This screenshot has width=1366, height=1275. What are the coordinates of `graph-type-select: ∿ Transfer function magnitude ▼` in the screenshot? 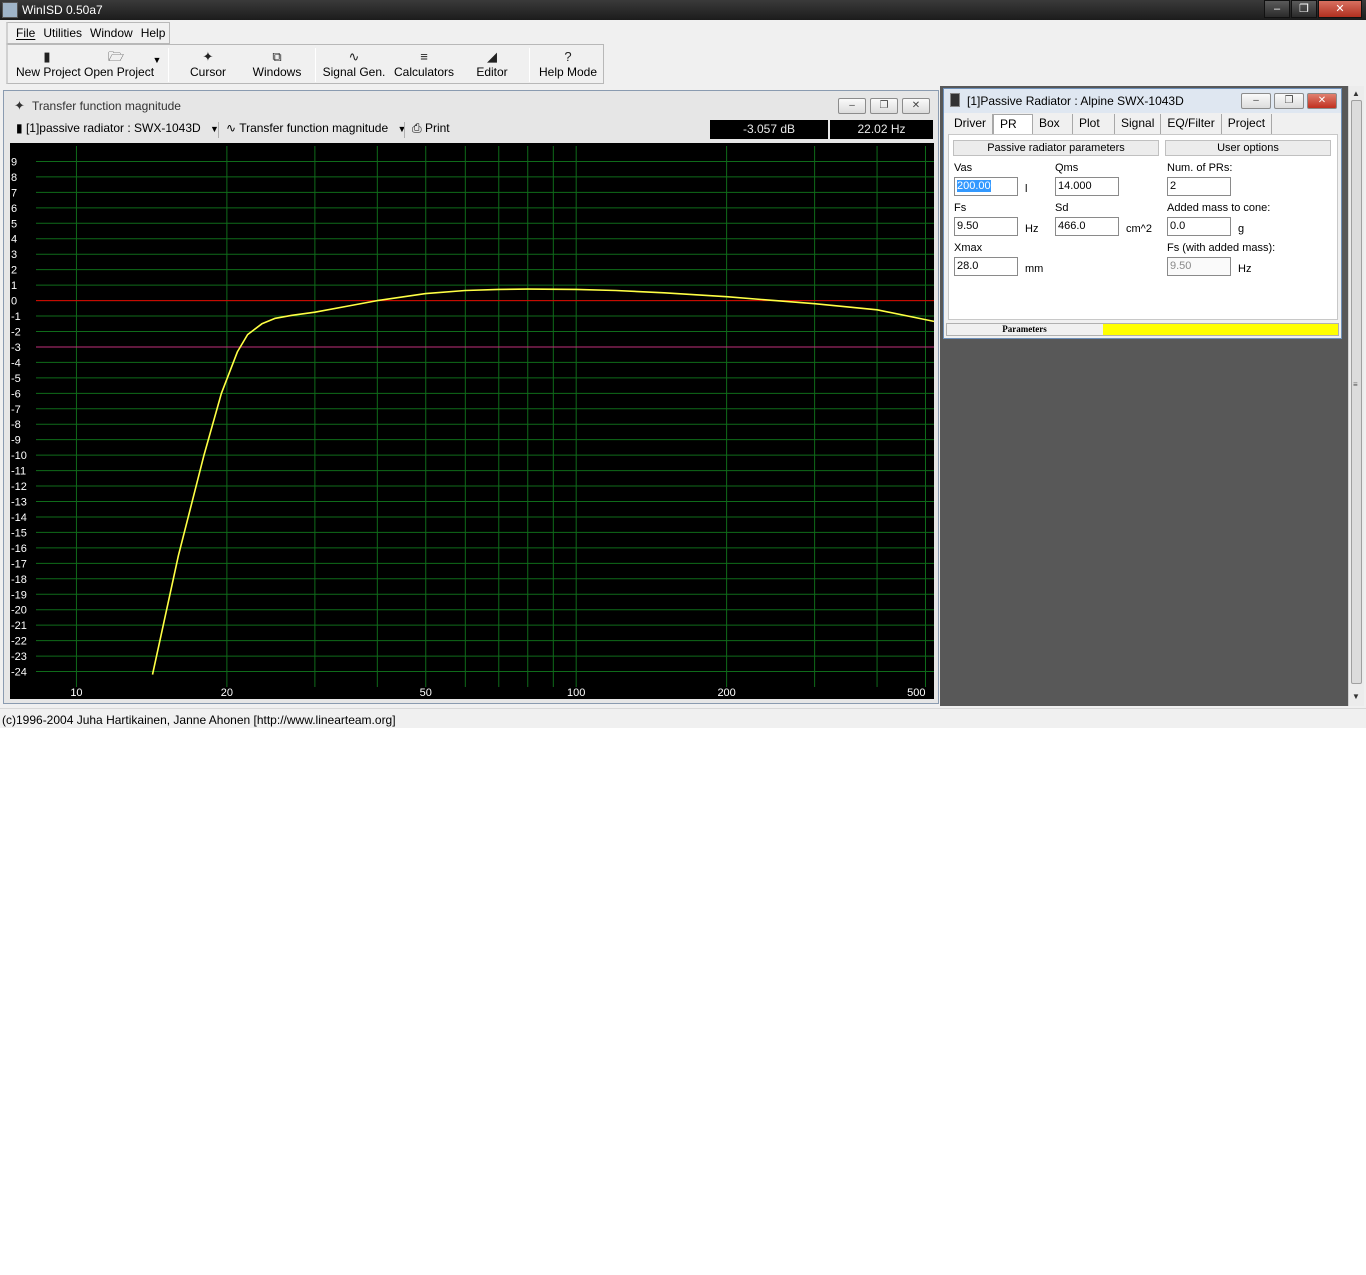 It's located at (316, 128).